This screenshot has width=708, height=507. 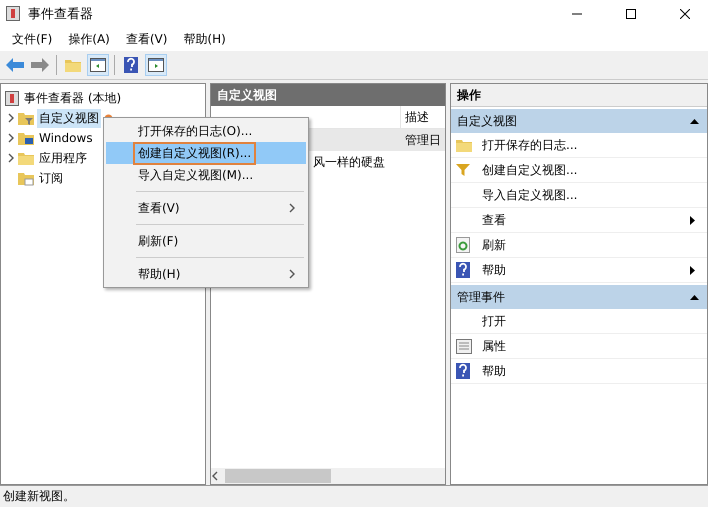 I want to click on column-header: 描述, so click(x=422, y=117).